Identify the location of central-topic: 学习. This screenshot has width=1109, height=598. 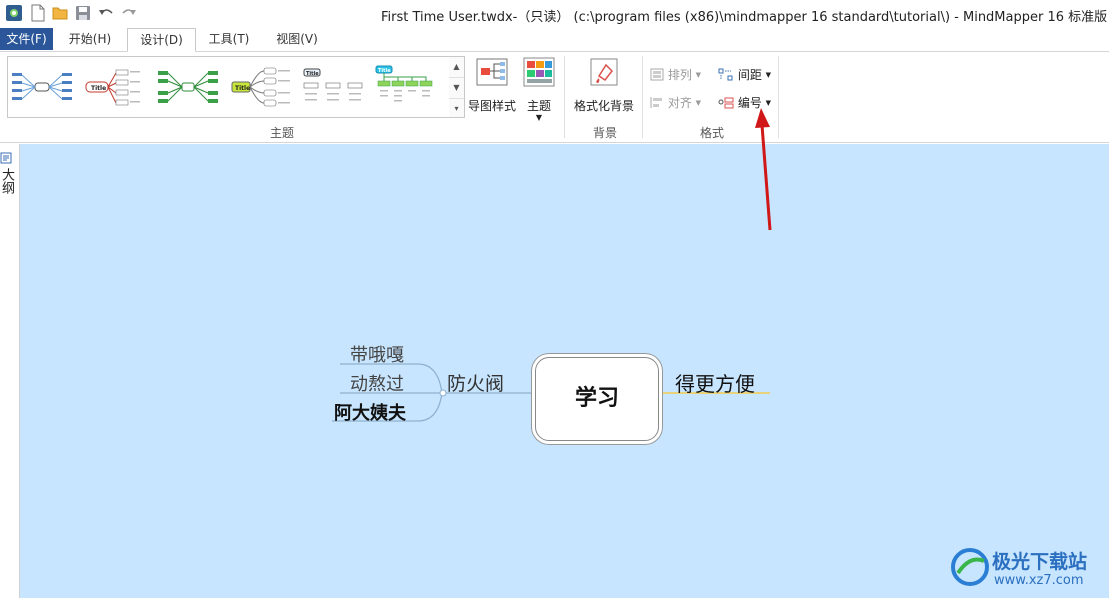
(597, 399).